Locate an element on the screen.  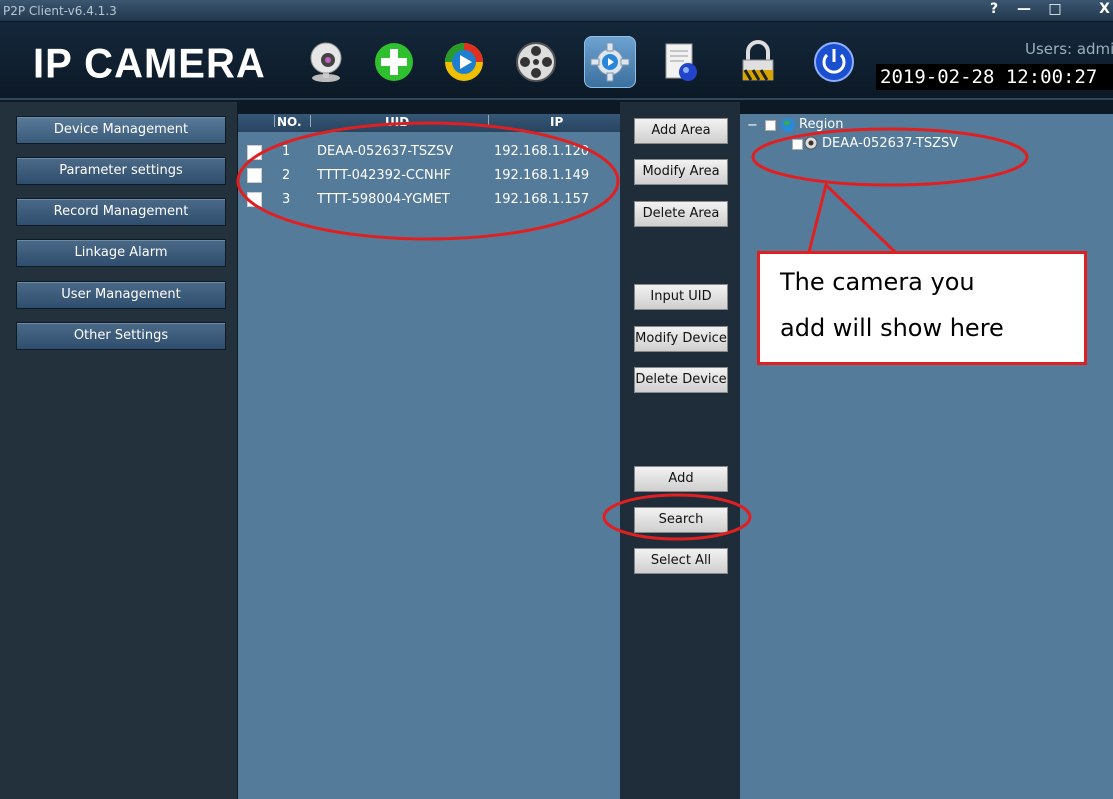
annotation-callout: The camera you add will show here is located at coordinates (922, 308).